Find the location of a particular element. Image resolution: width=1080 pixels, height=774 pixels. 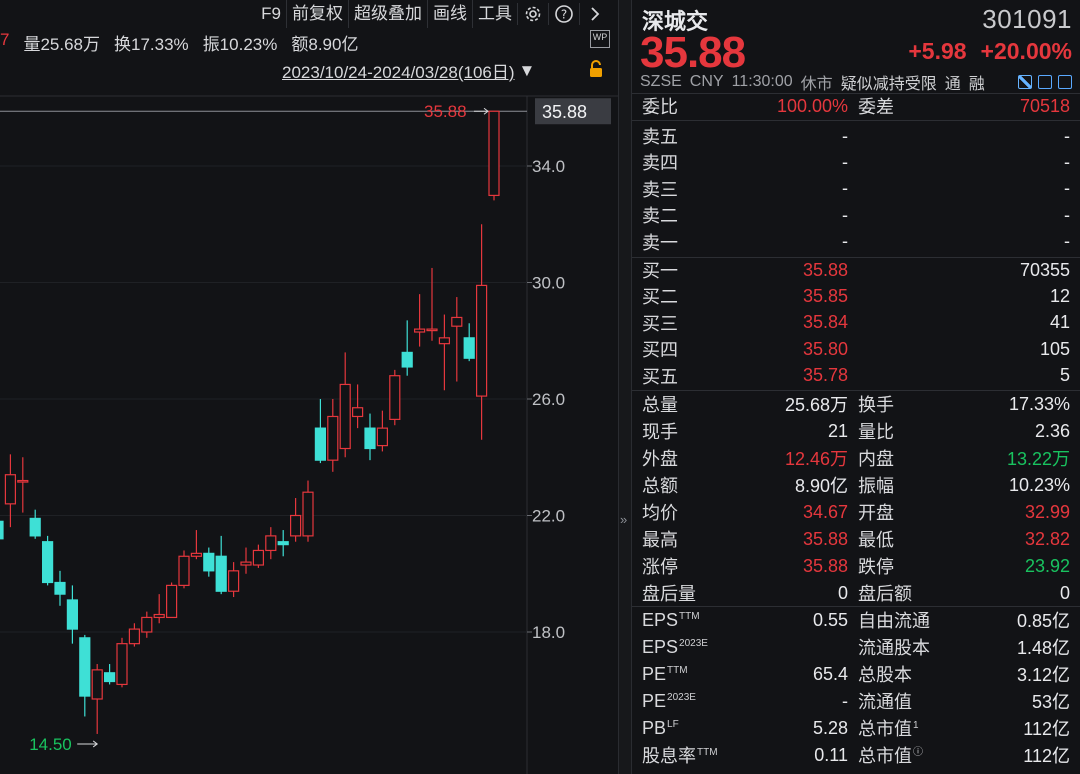

currency-label: CNY is located at coordinates (706, 81).